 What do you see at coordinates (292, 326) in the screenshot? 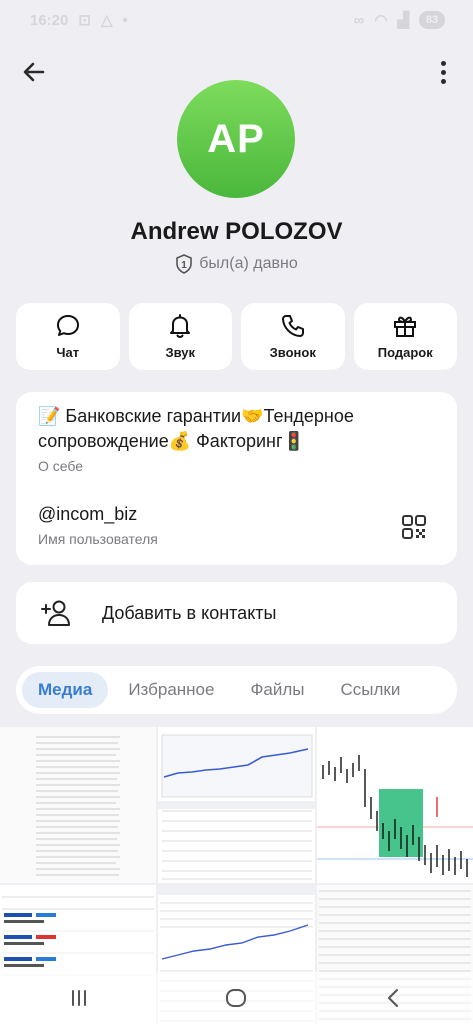
I see `phone-icon` at bounding box center [292, 326].